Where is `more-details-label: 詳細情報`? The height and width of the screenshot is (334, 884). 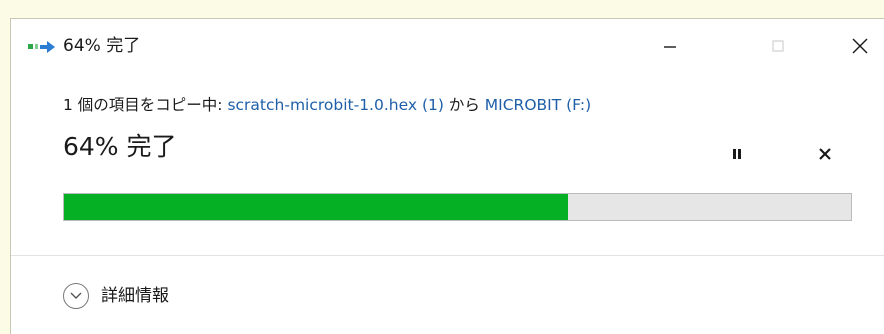 more-details-label: 詳細情報 is located at coordinates (135, 296).